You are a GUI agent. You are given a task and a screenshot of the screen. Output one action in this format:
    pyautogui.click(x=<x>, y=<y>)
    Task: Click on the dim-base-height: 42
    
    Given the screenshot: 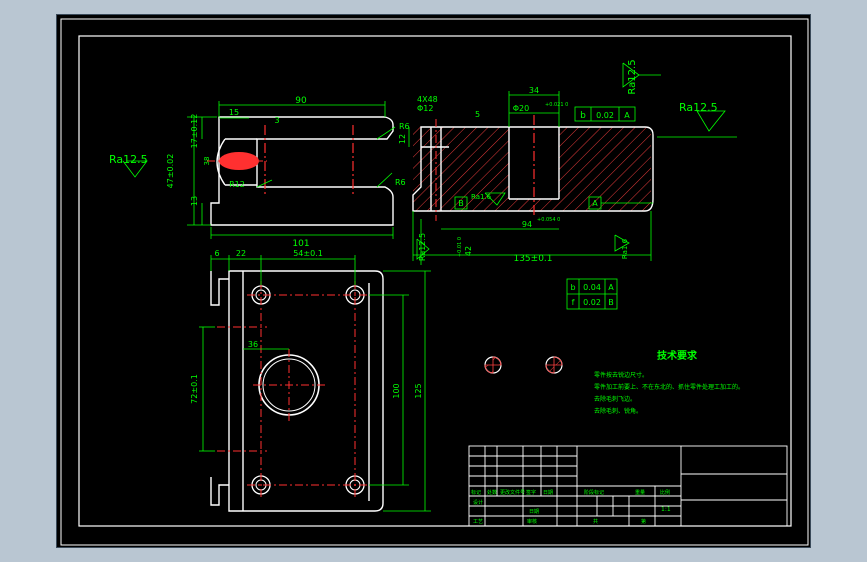 What is the action you would take?
    pyautogui.click(x=468, y=251)
    